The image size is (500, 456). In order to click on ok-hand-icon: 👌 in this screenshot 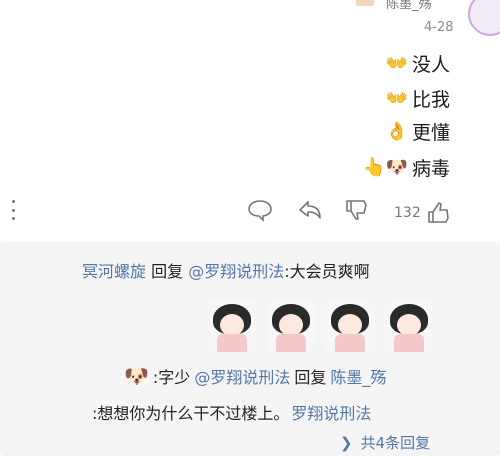, I will do `click(396, 131)`.